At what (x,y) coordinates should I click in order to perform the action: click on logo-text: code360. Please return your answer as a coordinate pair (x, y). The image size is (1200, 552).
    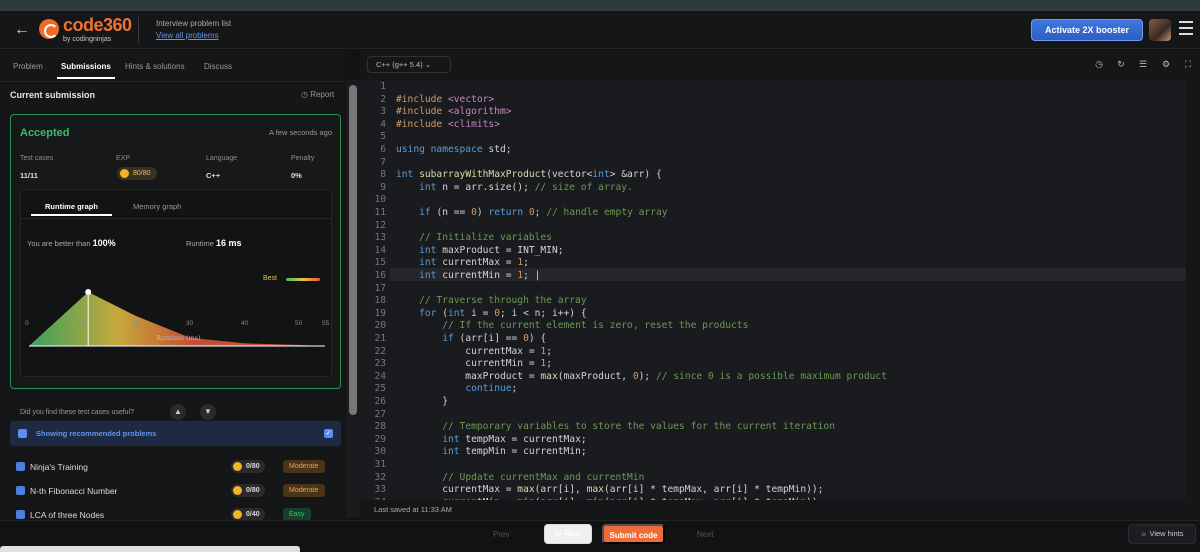
    Looking at the image, I should click on (97, 25).